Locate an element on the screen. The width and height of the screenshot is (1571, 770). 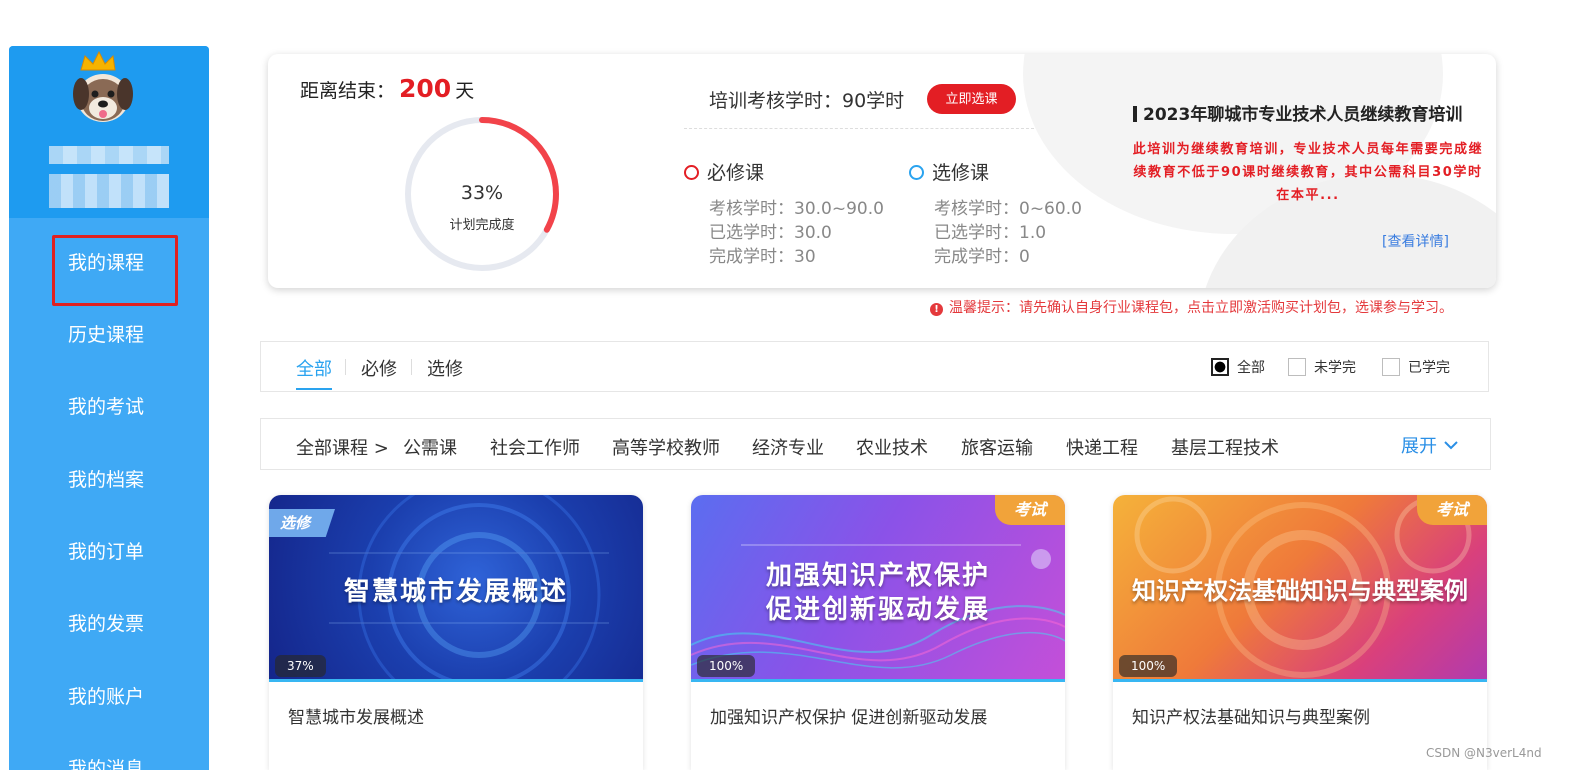
course-name: 智慧城市发展概述 is located at coordinates (356, 715).